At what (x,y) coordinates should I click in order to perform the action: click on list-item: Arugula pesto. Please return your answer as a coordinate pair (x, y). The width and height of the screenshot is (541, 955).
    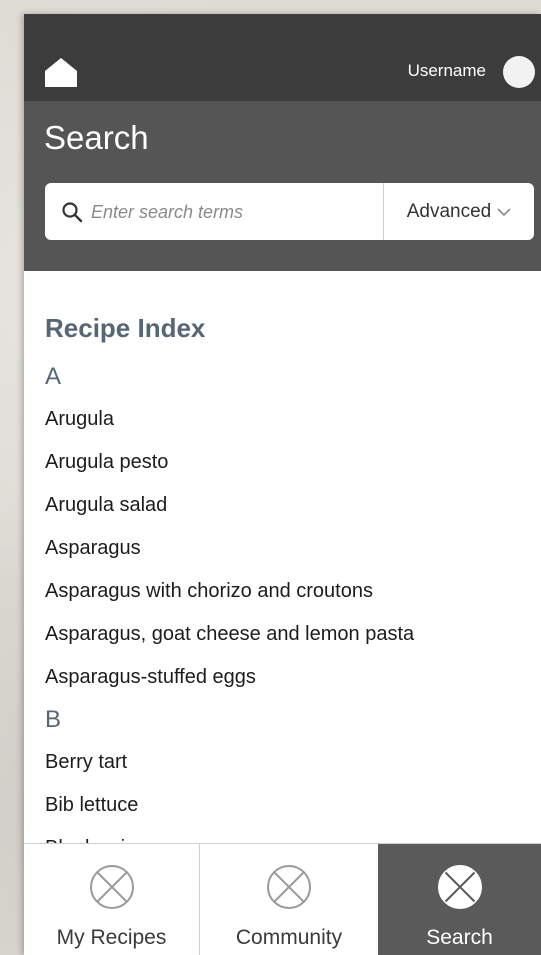
    Looking at the image, I should click on (106, 462).